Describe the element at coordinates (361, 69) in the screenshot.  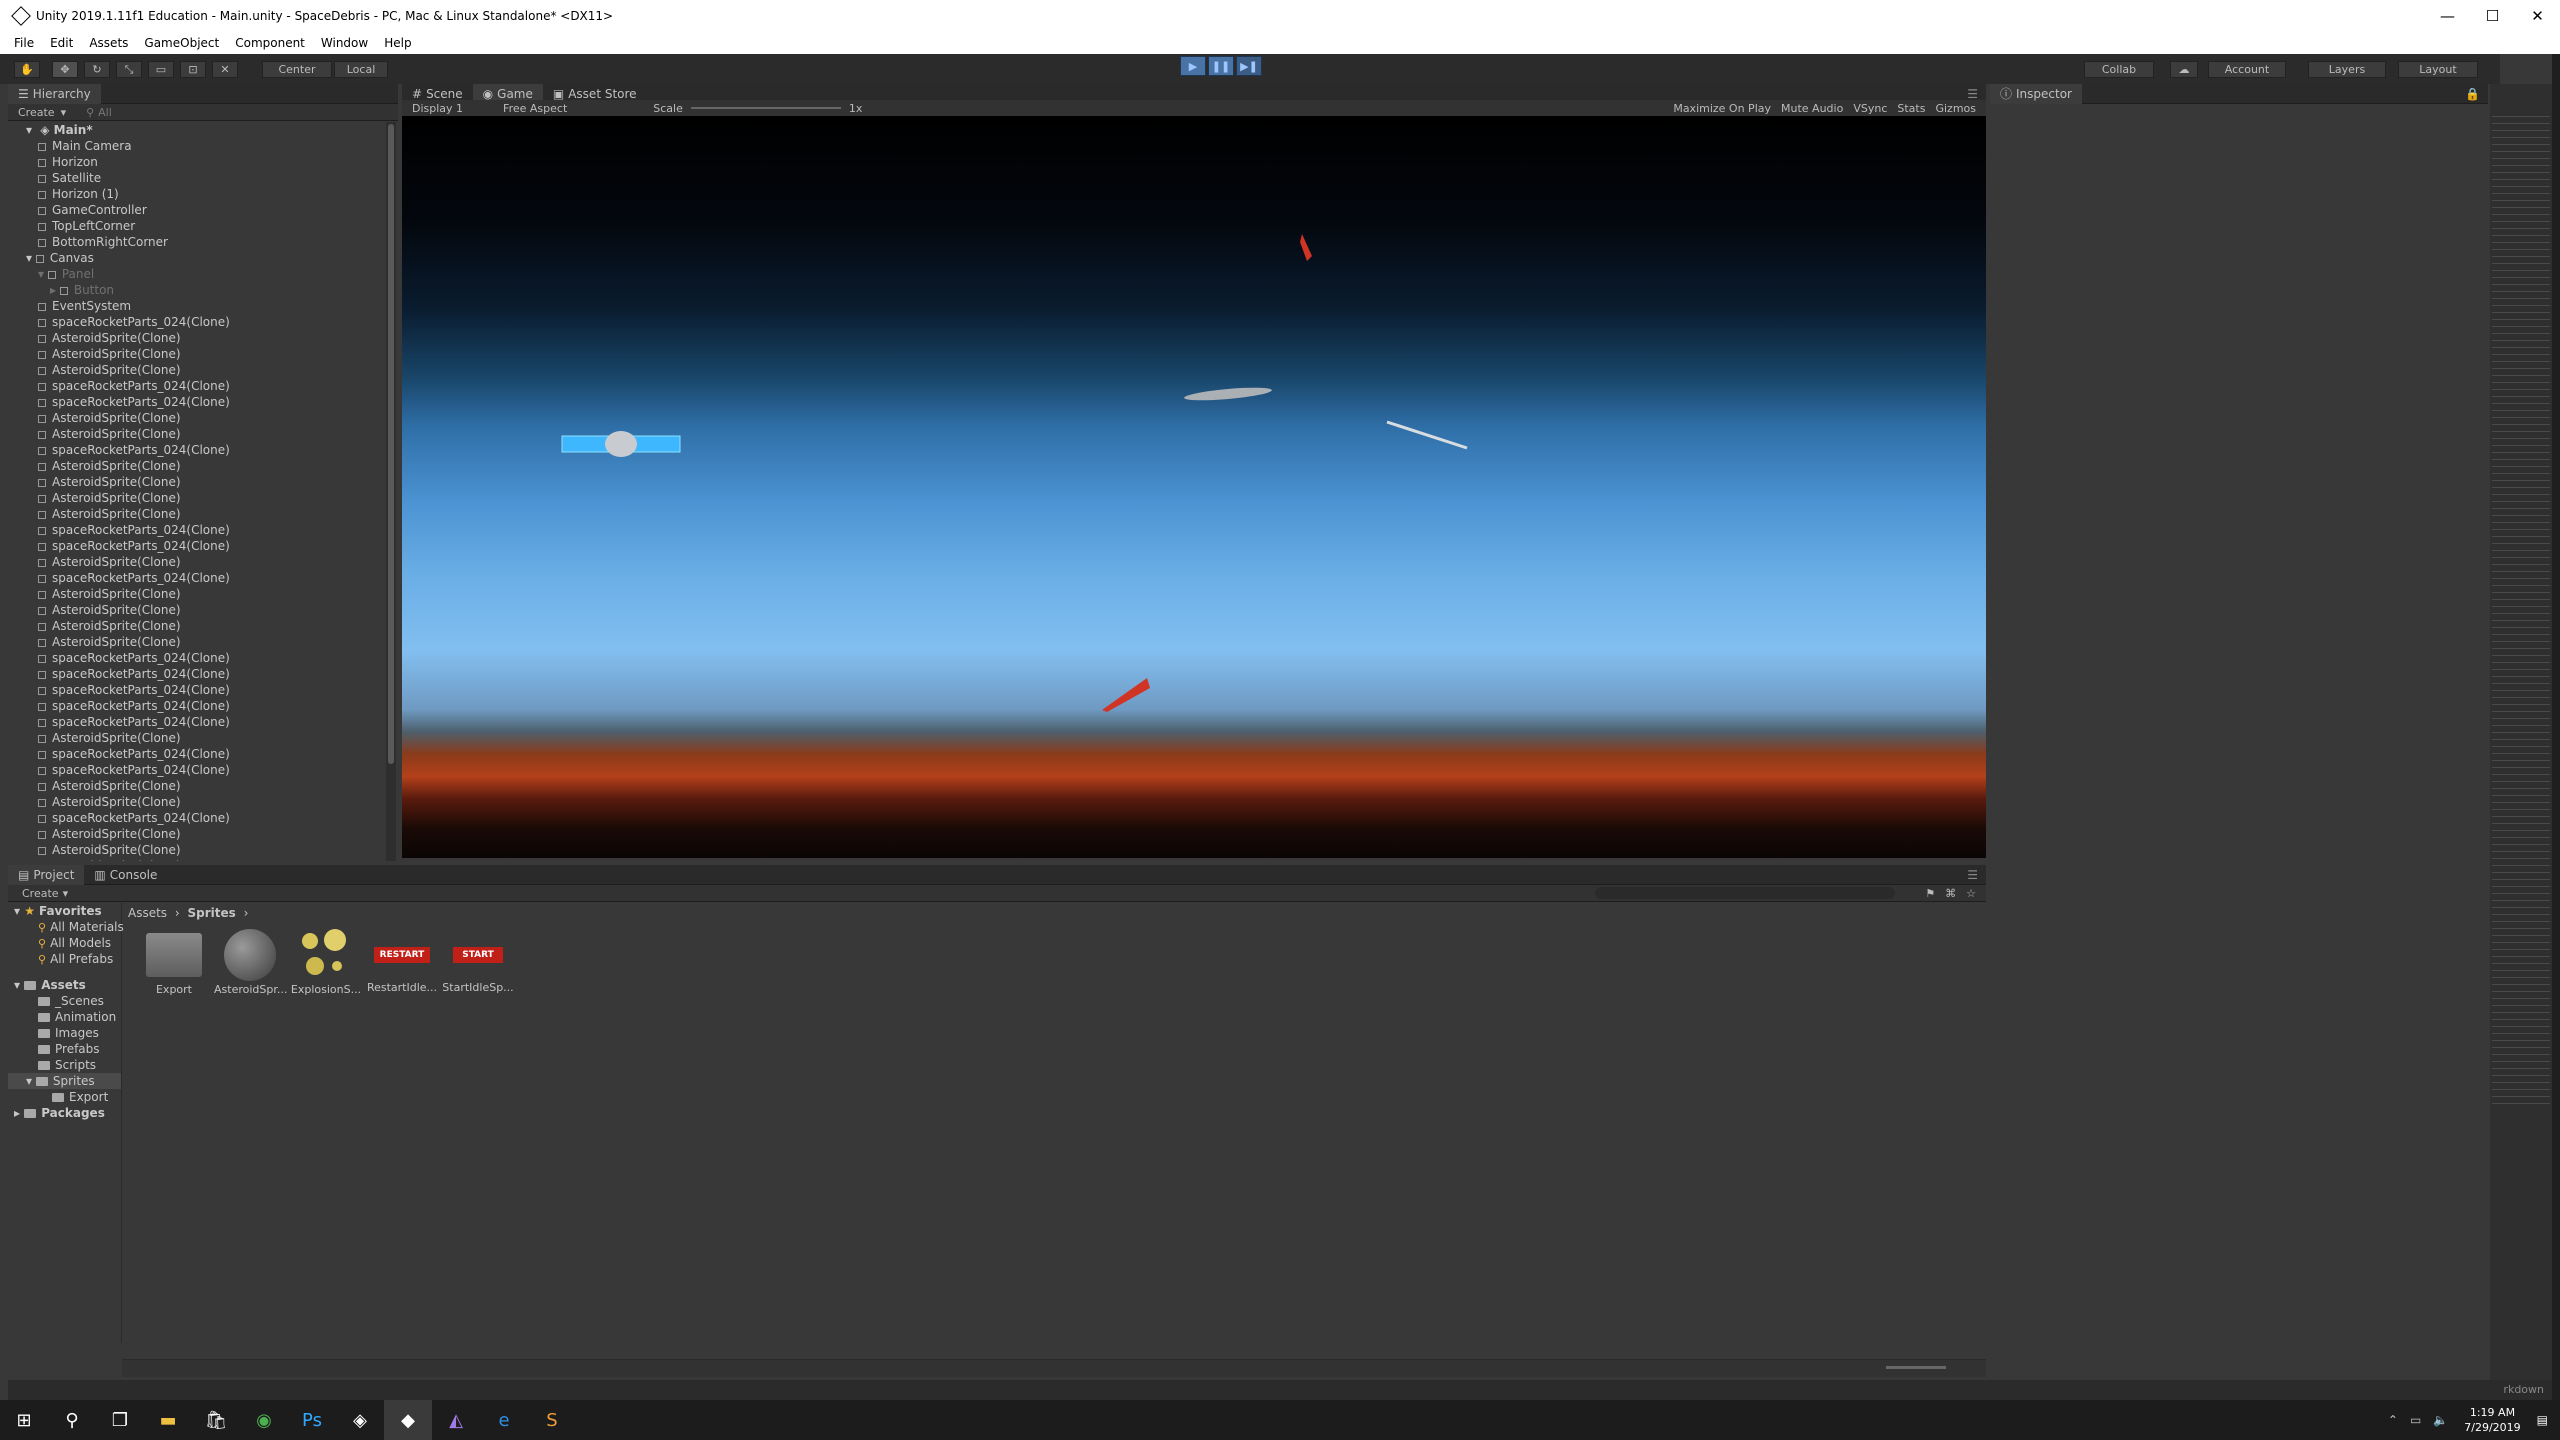
I see `pivot-local-toggle: Local` at that location.